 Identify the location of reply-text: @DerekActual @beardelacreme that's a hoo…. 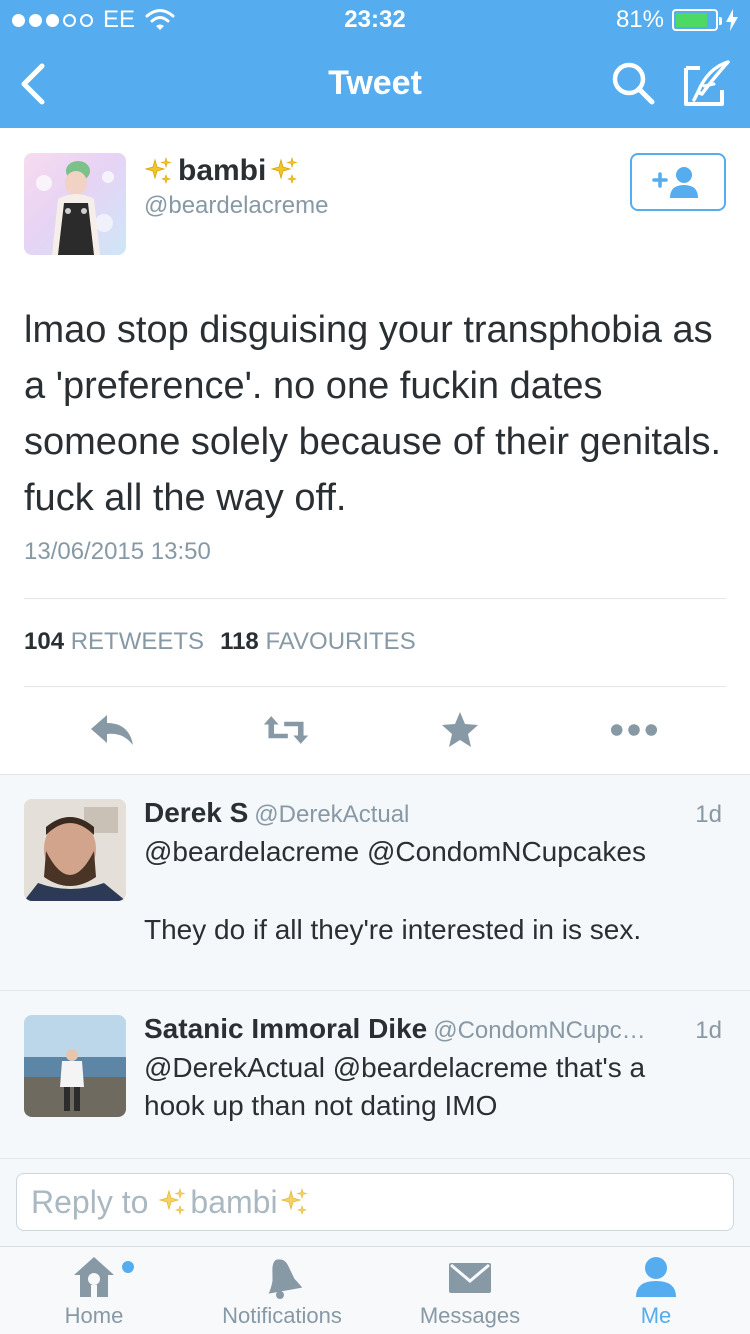
(395, 1086).